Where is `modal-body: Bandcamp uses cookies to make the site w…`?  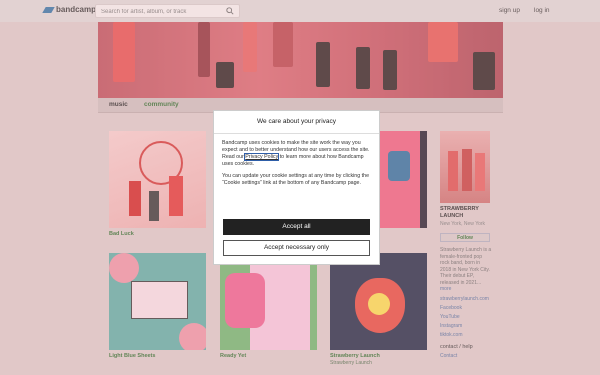
modal-body: Bandcamp uses cookies to make the site w… is located at coordinates (296, 166).